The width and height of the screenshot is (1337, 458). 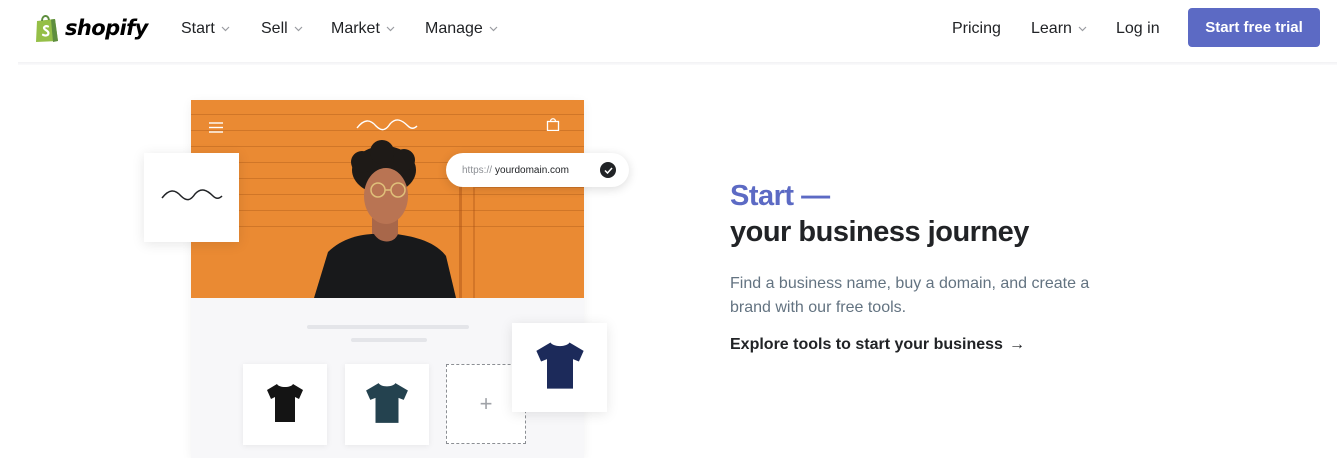 I want to click on hero-headline: your business journey, so click(x=879, y=232).